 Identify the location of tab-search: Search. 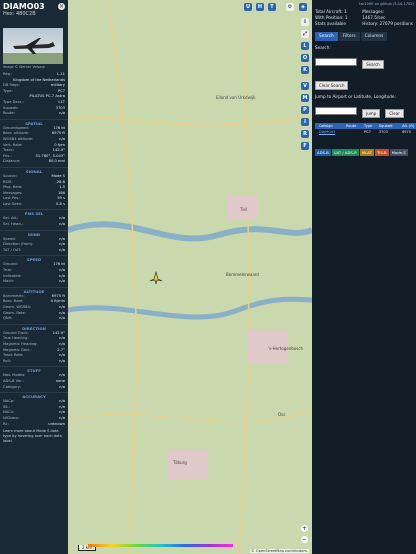
(326, 36).